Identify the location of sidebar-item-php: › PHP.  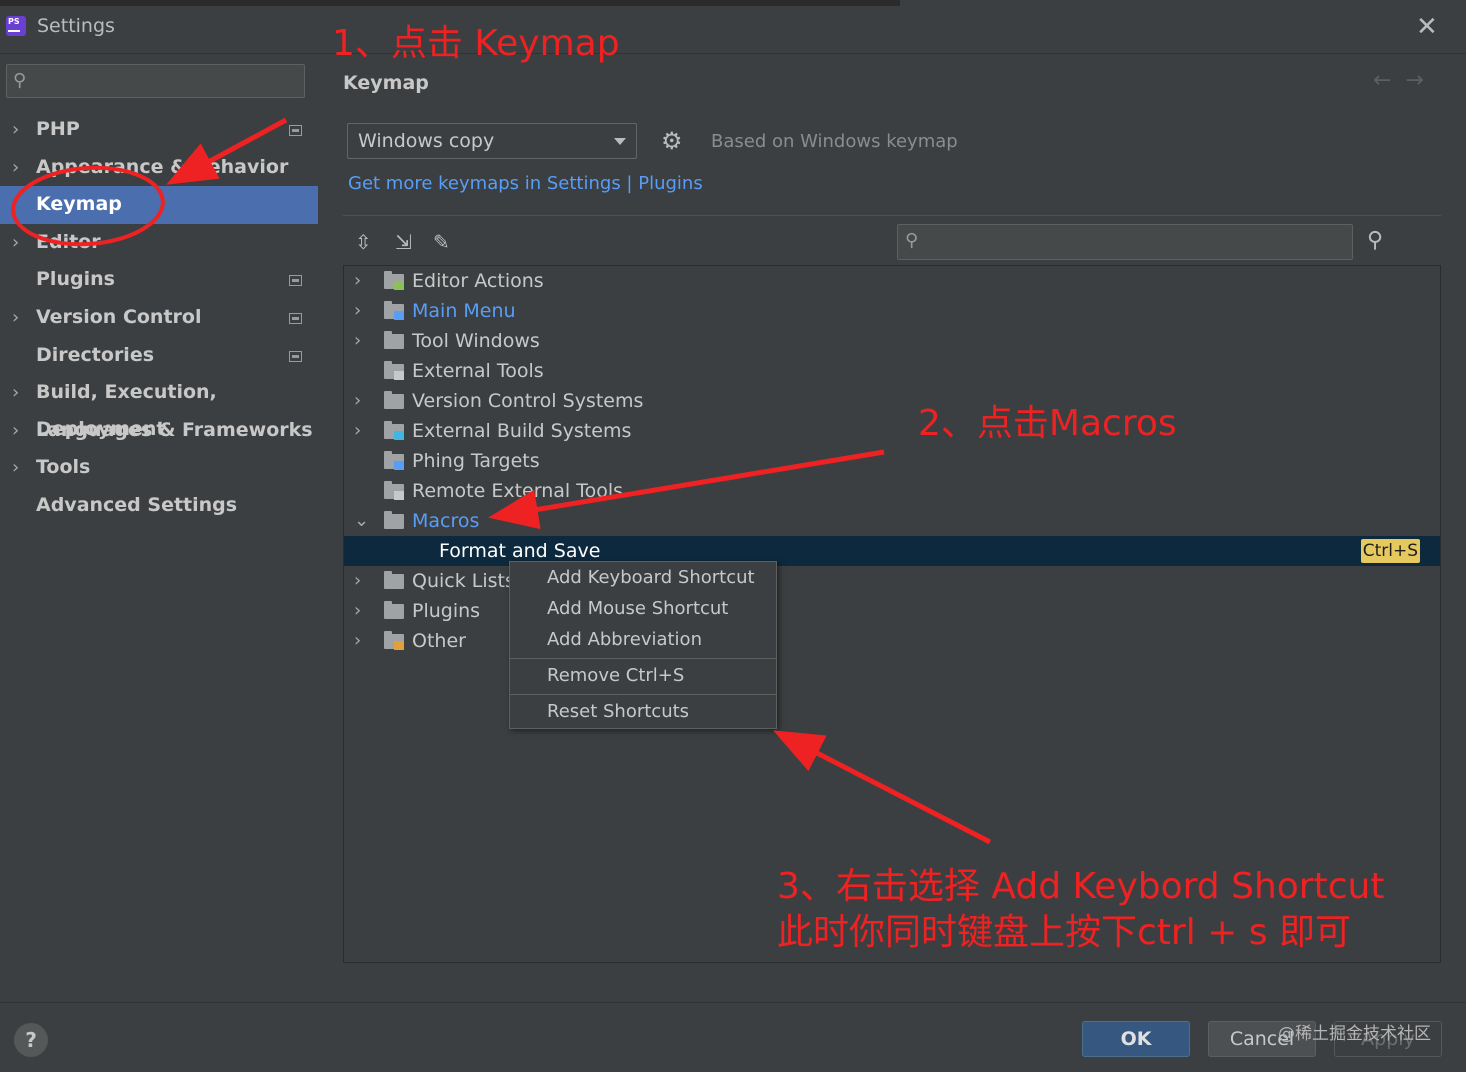
(159, 130).